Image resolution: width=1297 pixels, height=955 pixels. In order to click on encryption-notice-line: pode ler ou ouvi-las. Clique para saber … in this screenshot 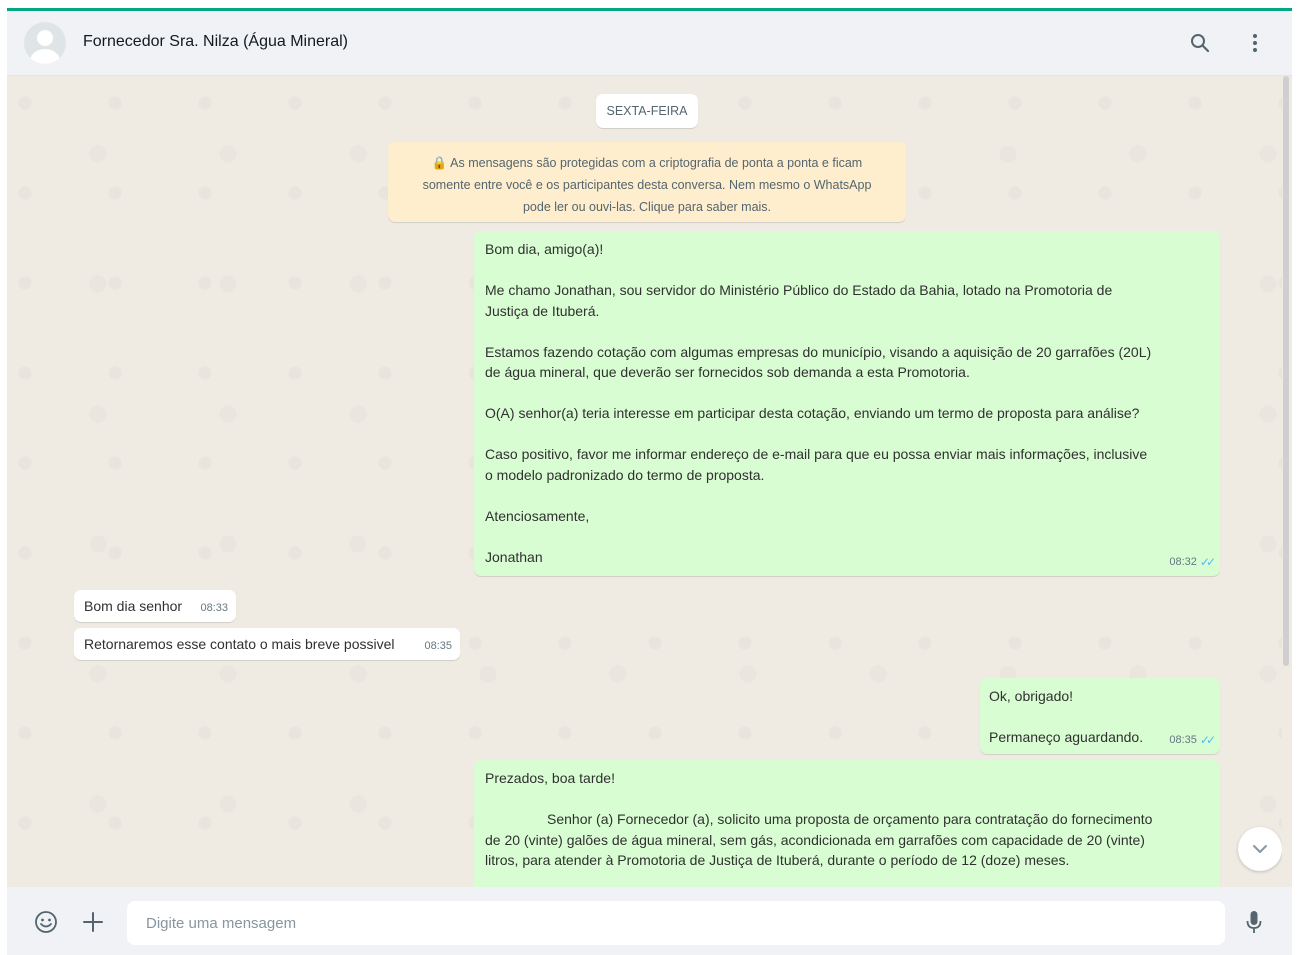, I will do `click(647, 207)`.